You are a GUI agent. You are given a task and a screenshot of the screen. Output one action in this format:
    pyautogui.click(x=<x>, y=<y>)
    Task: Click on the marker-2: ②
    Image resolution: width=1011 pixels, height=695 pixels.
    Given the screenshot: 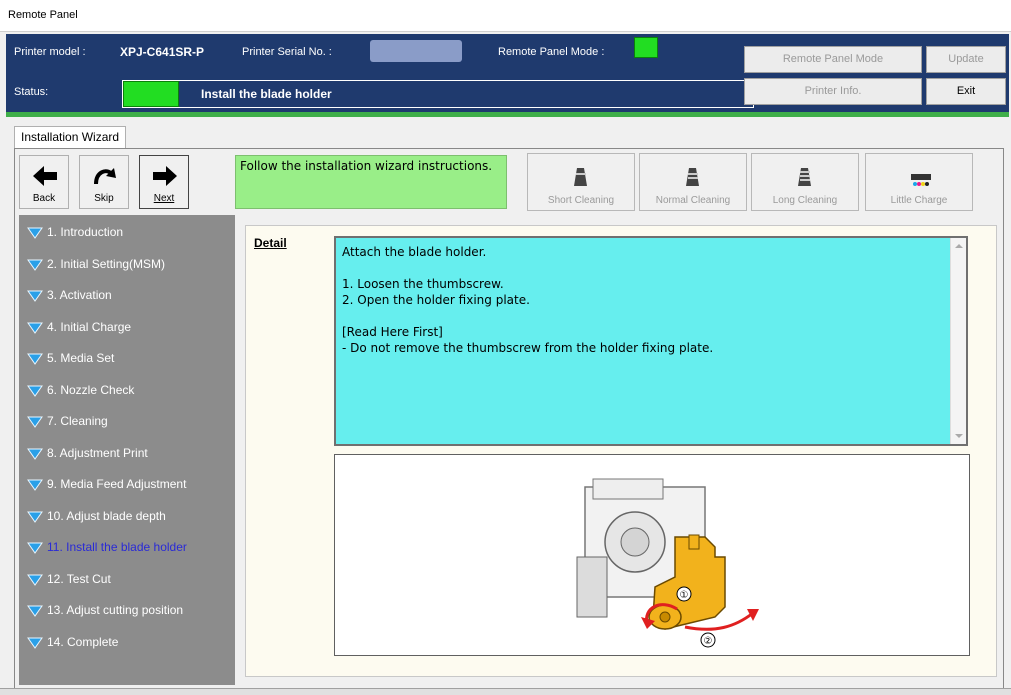 What is the action you would take?
    pyautogui.click(x=708, y=641)
    